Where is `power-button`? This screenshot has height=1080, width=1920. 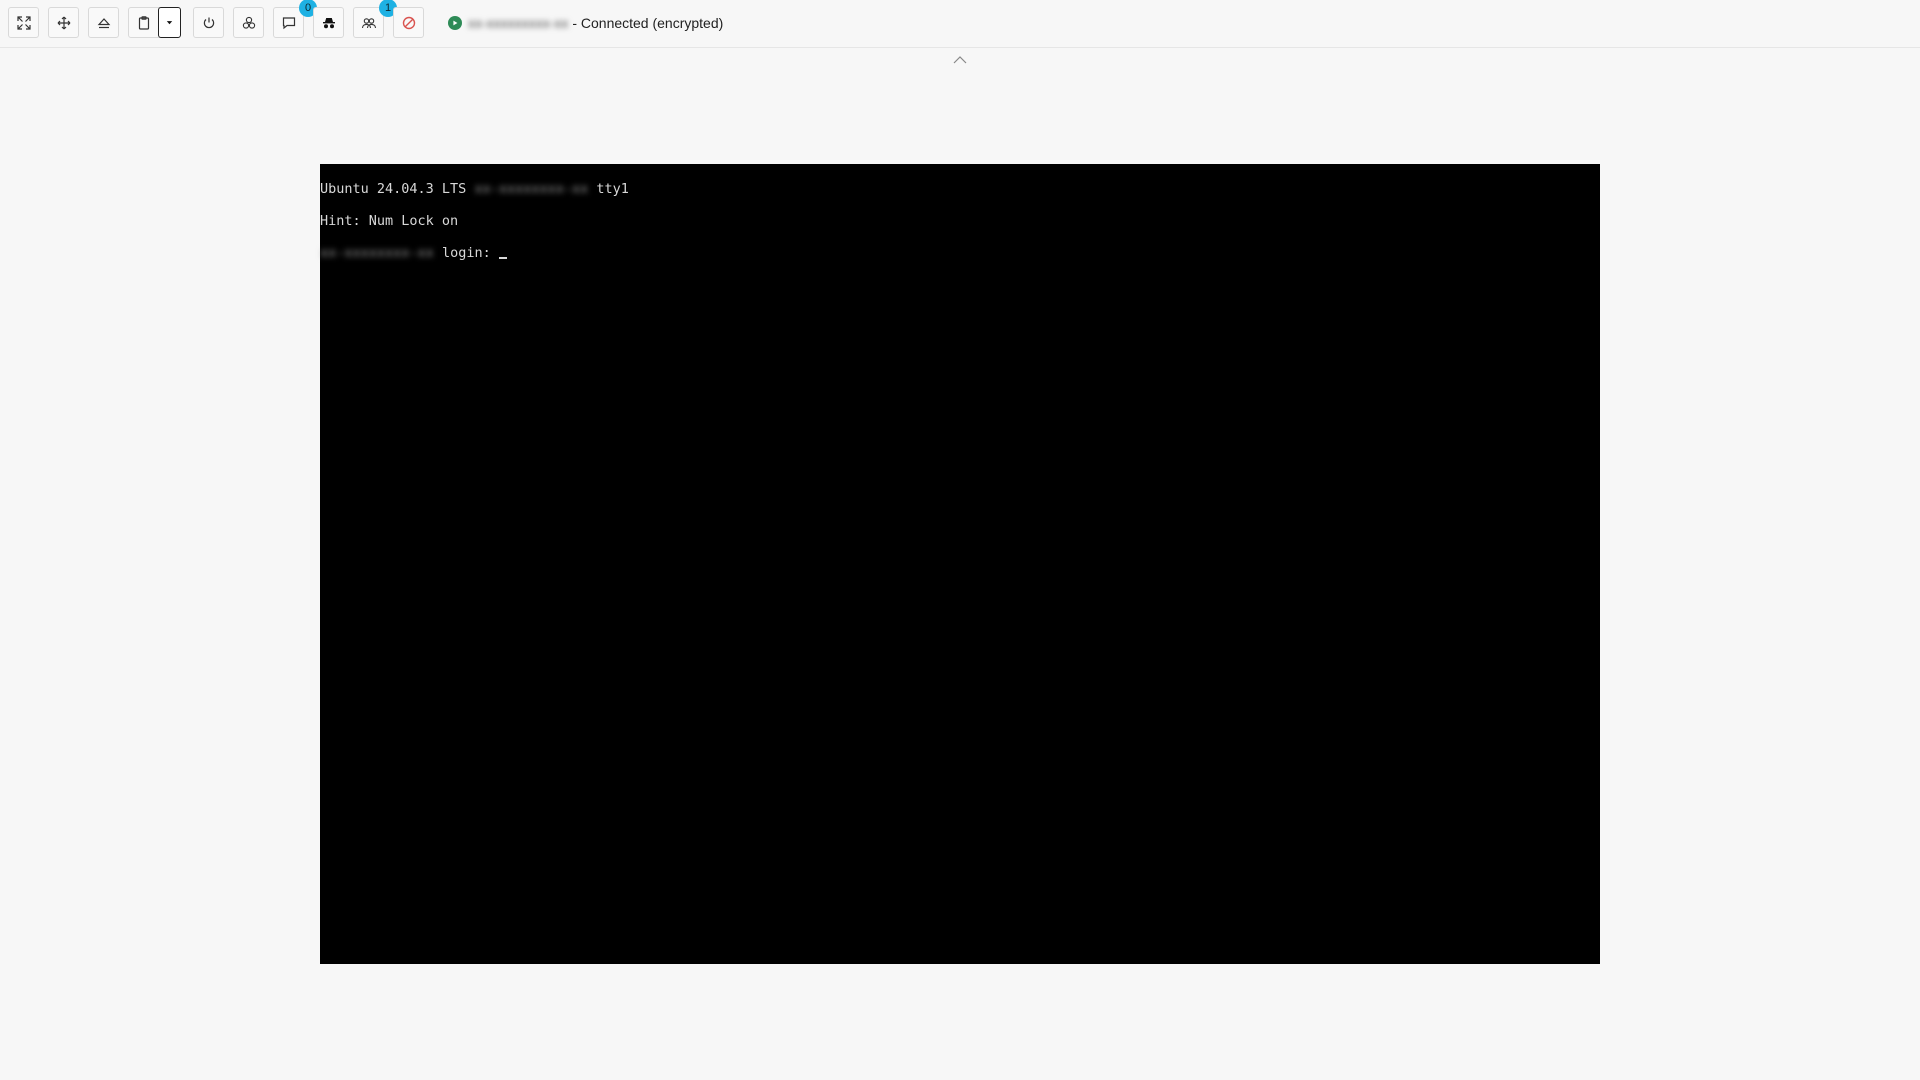
power-button is located at coordinates (208, 22).